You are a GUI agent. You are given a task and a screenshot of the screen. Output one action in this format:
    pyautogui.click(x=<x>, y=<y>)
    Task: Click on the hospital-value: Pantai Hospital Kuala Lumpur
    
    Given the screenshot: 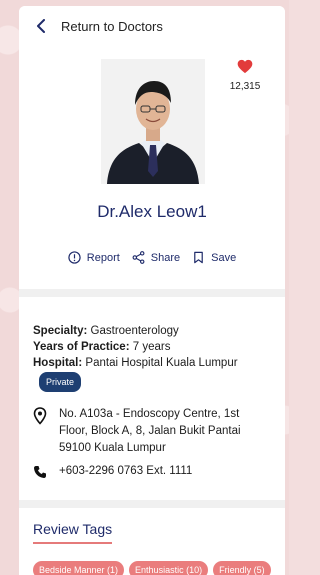 What is the action you would take?
    pyautogui.click(x=161, y=363)
    